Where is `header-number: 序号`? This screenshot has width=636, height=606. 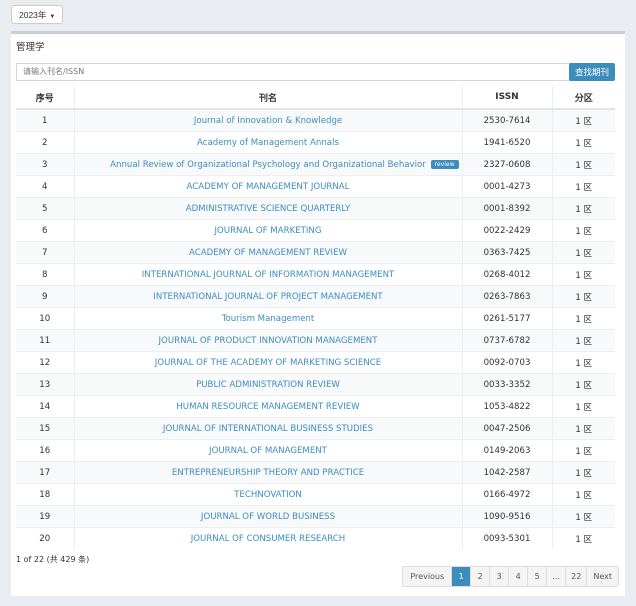 header-number: 序号 is located at coordinates (45, 98).